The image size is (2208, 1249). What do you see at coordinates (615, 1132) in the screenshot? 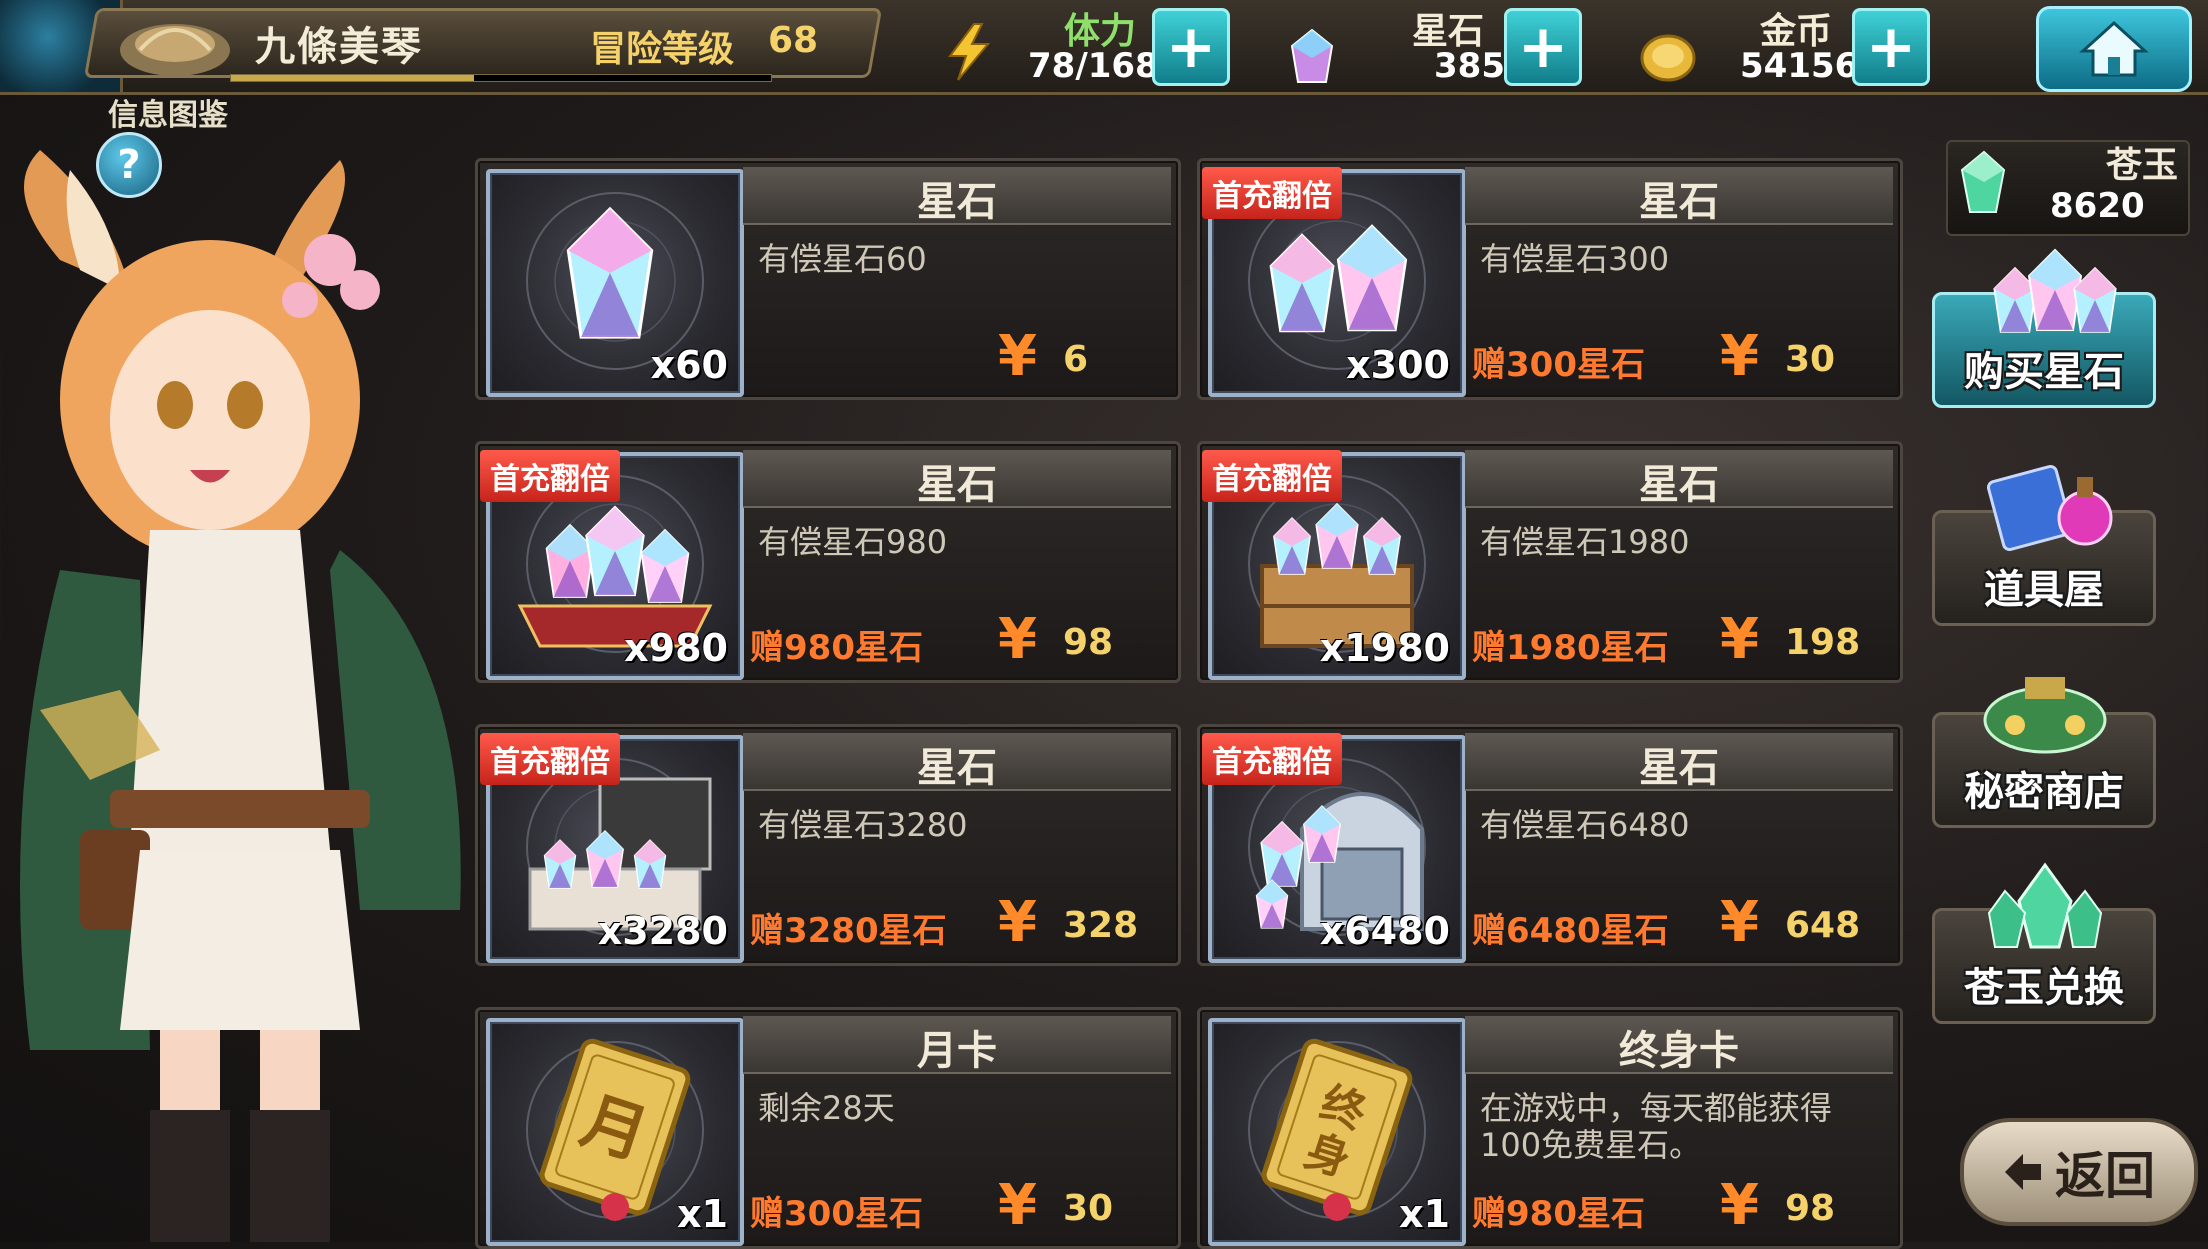
I see `item-thumbnail: 月 x1` at bounding box center [615, 1132].